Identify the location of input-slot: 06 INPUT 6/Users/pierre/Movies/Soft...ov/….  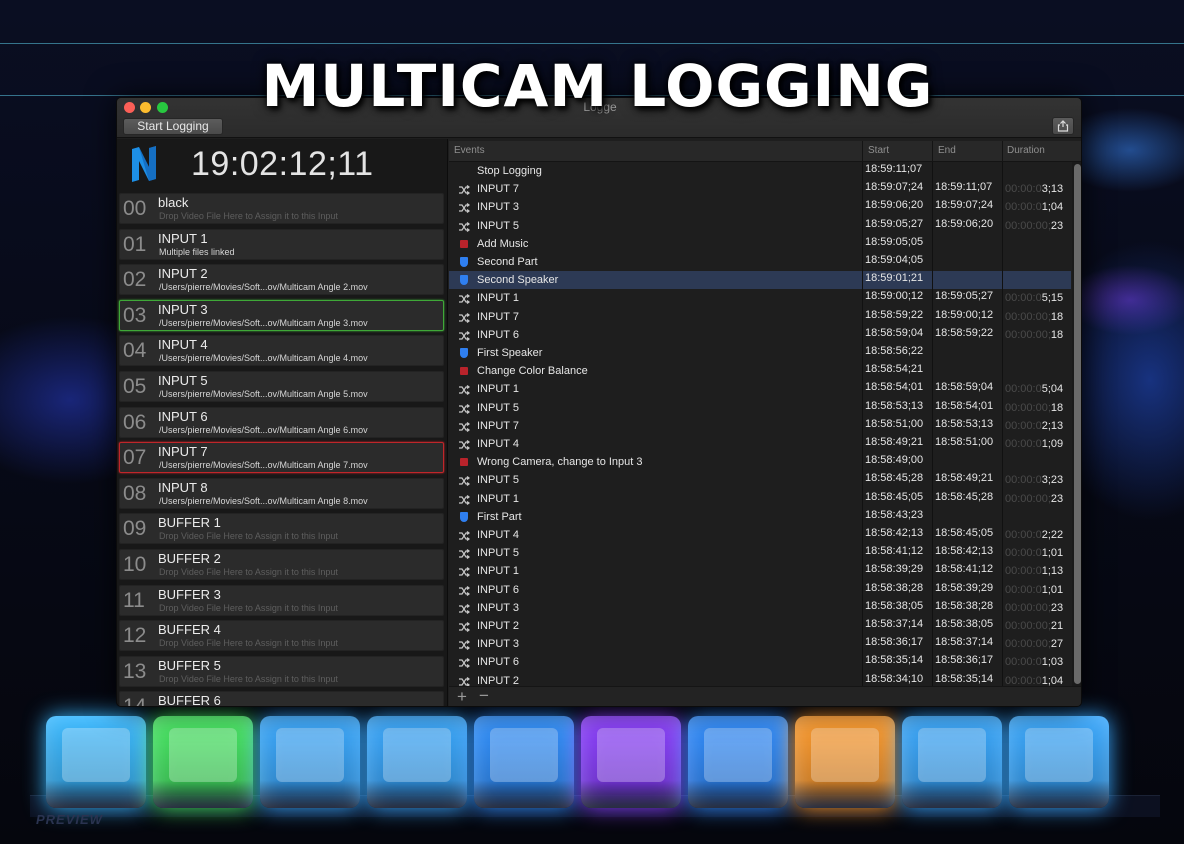
(281, 422).